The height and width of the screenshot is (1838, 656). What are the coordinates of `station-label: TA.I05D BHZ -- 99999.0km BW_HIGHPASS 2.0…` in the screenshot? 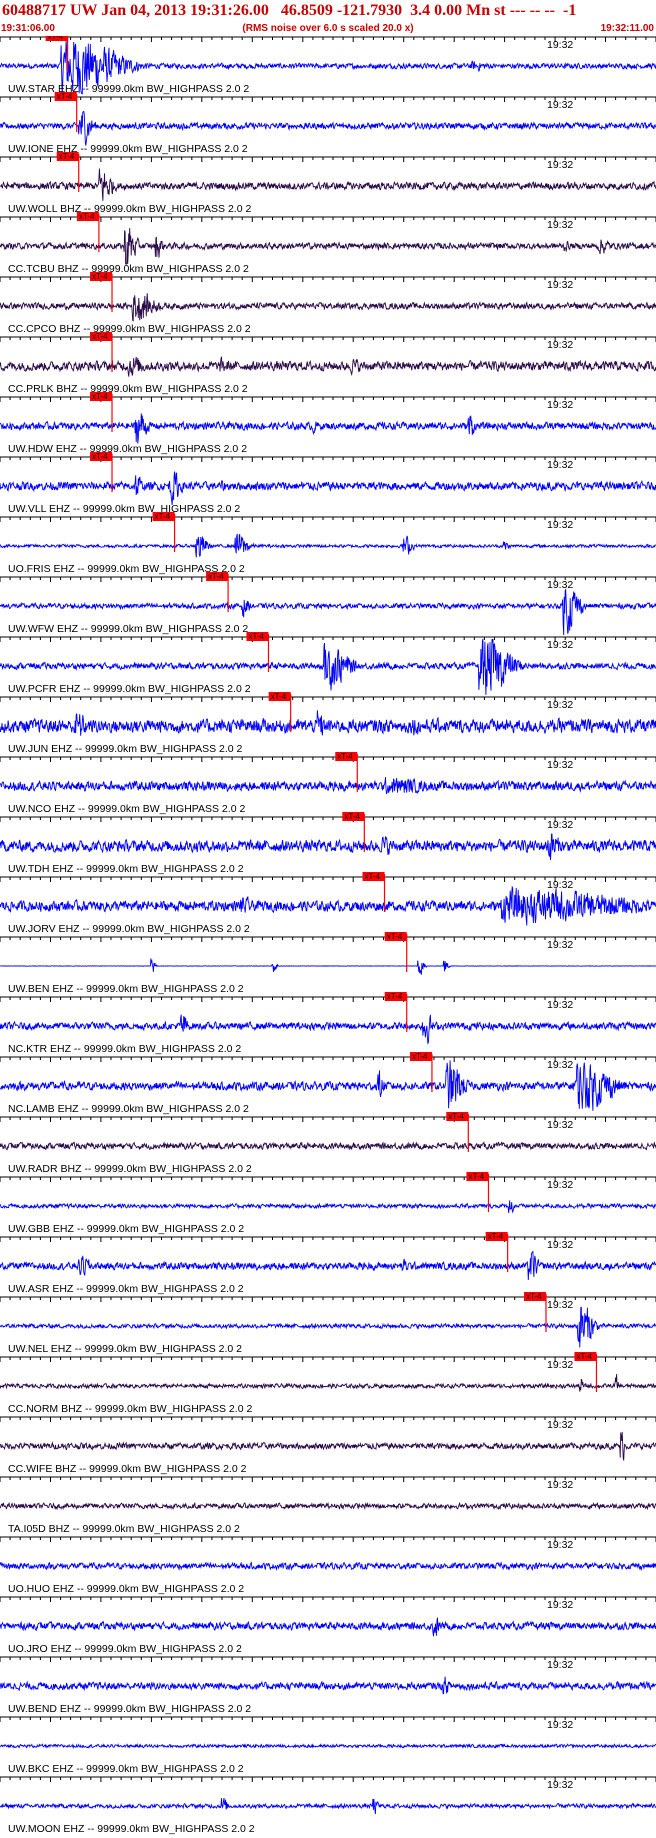 It's located at (124, 1529).